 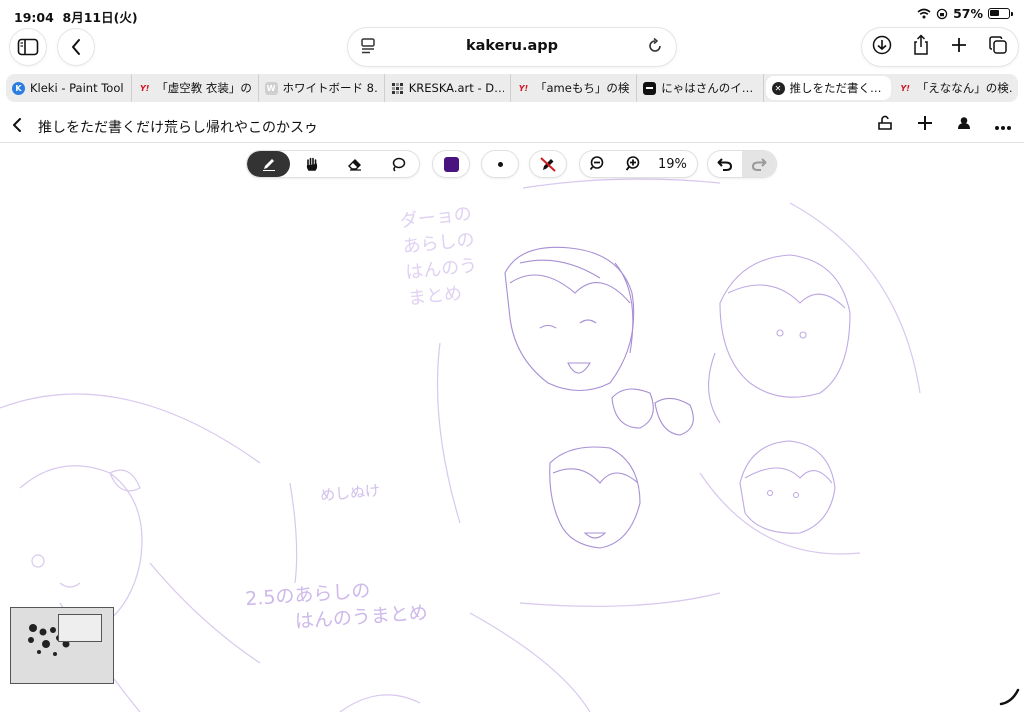 I want to click on page-title: 推しをただ書くだけ荒らし帰れやこのかスゥ, so click(x=178, y=128).